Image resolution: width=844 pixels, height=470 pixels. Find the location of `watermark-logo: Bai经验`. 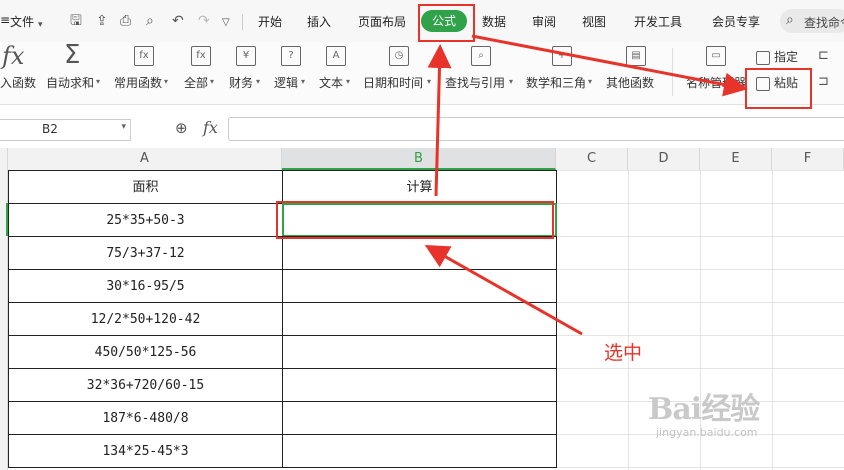

watermark-logo: Bai经验 is located at coordinates (704, 409).